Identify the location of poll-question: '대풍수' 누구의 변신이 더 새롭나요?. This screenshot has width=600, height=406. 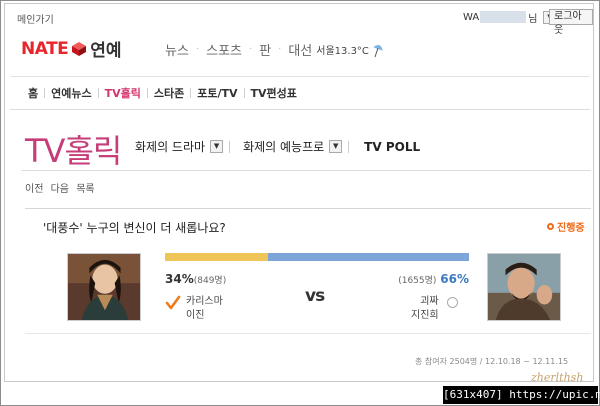
(134, 228).